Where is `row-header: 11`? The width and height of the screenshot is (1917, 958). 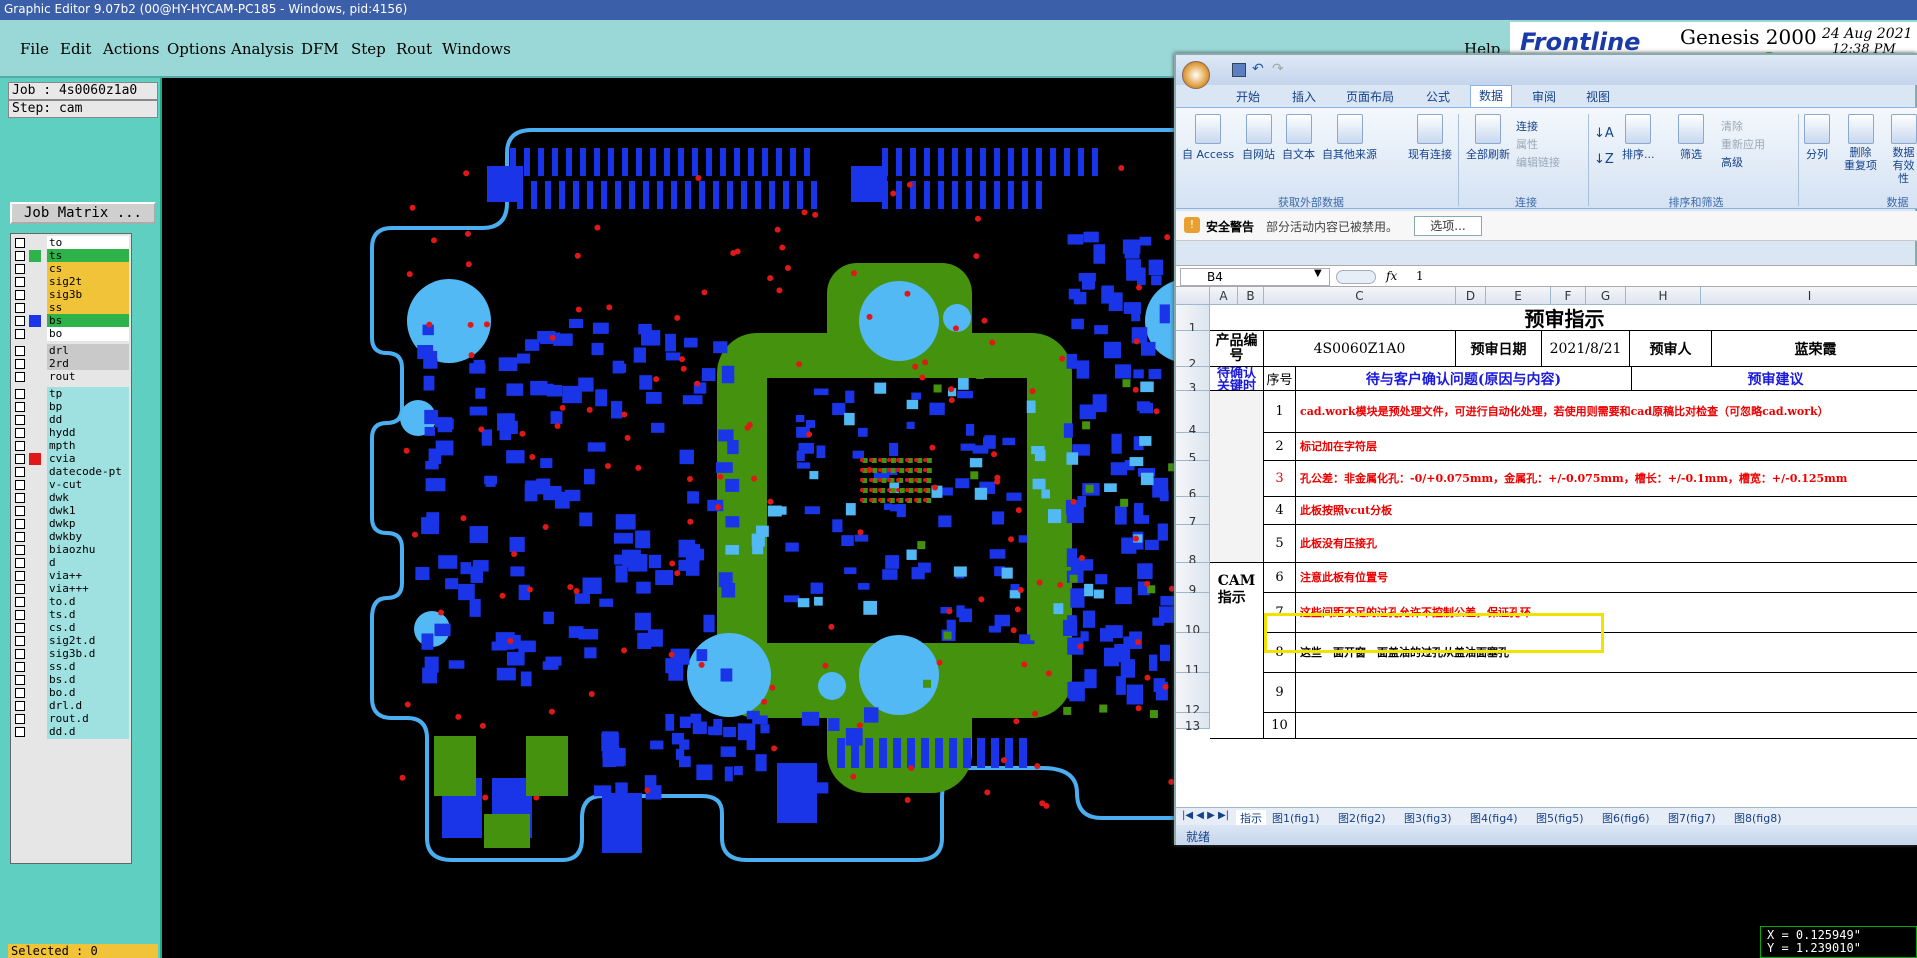 row-header: 11 is located at coordinates (1193, 655).